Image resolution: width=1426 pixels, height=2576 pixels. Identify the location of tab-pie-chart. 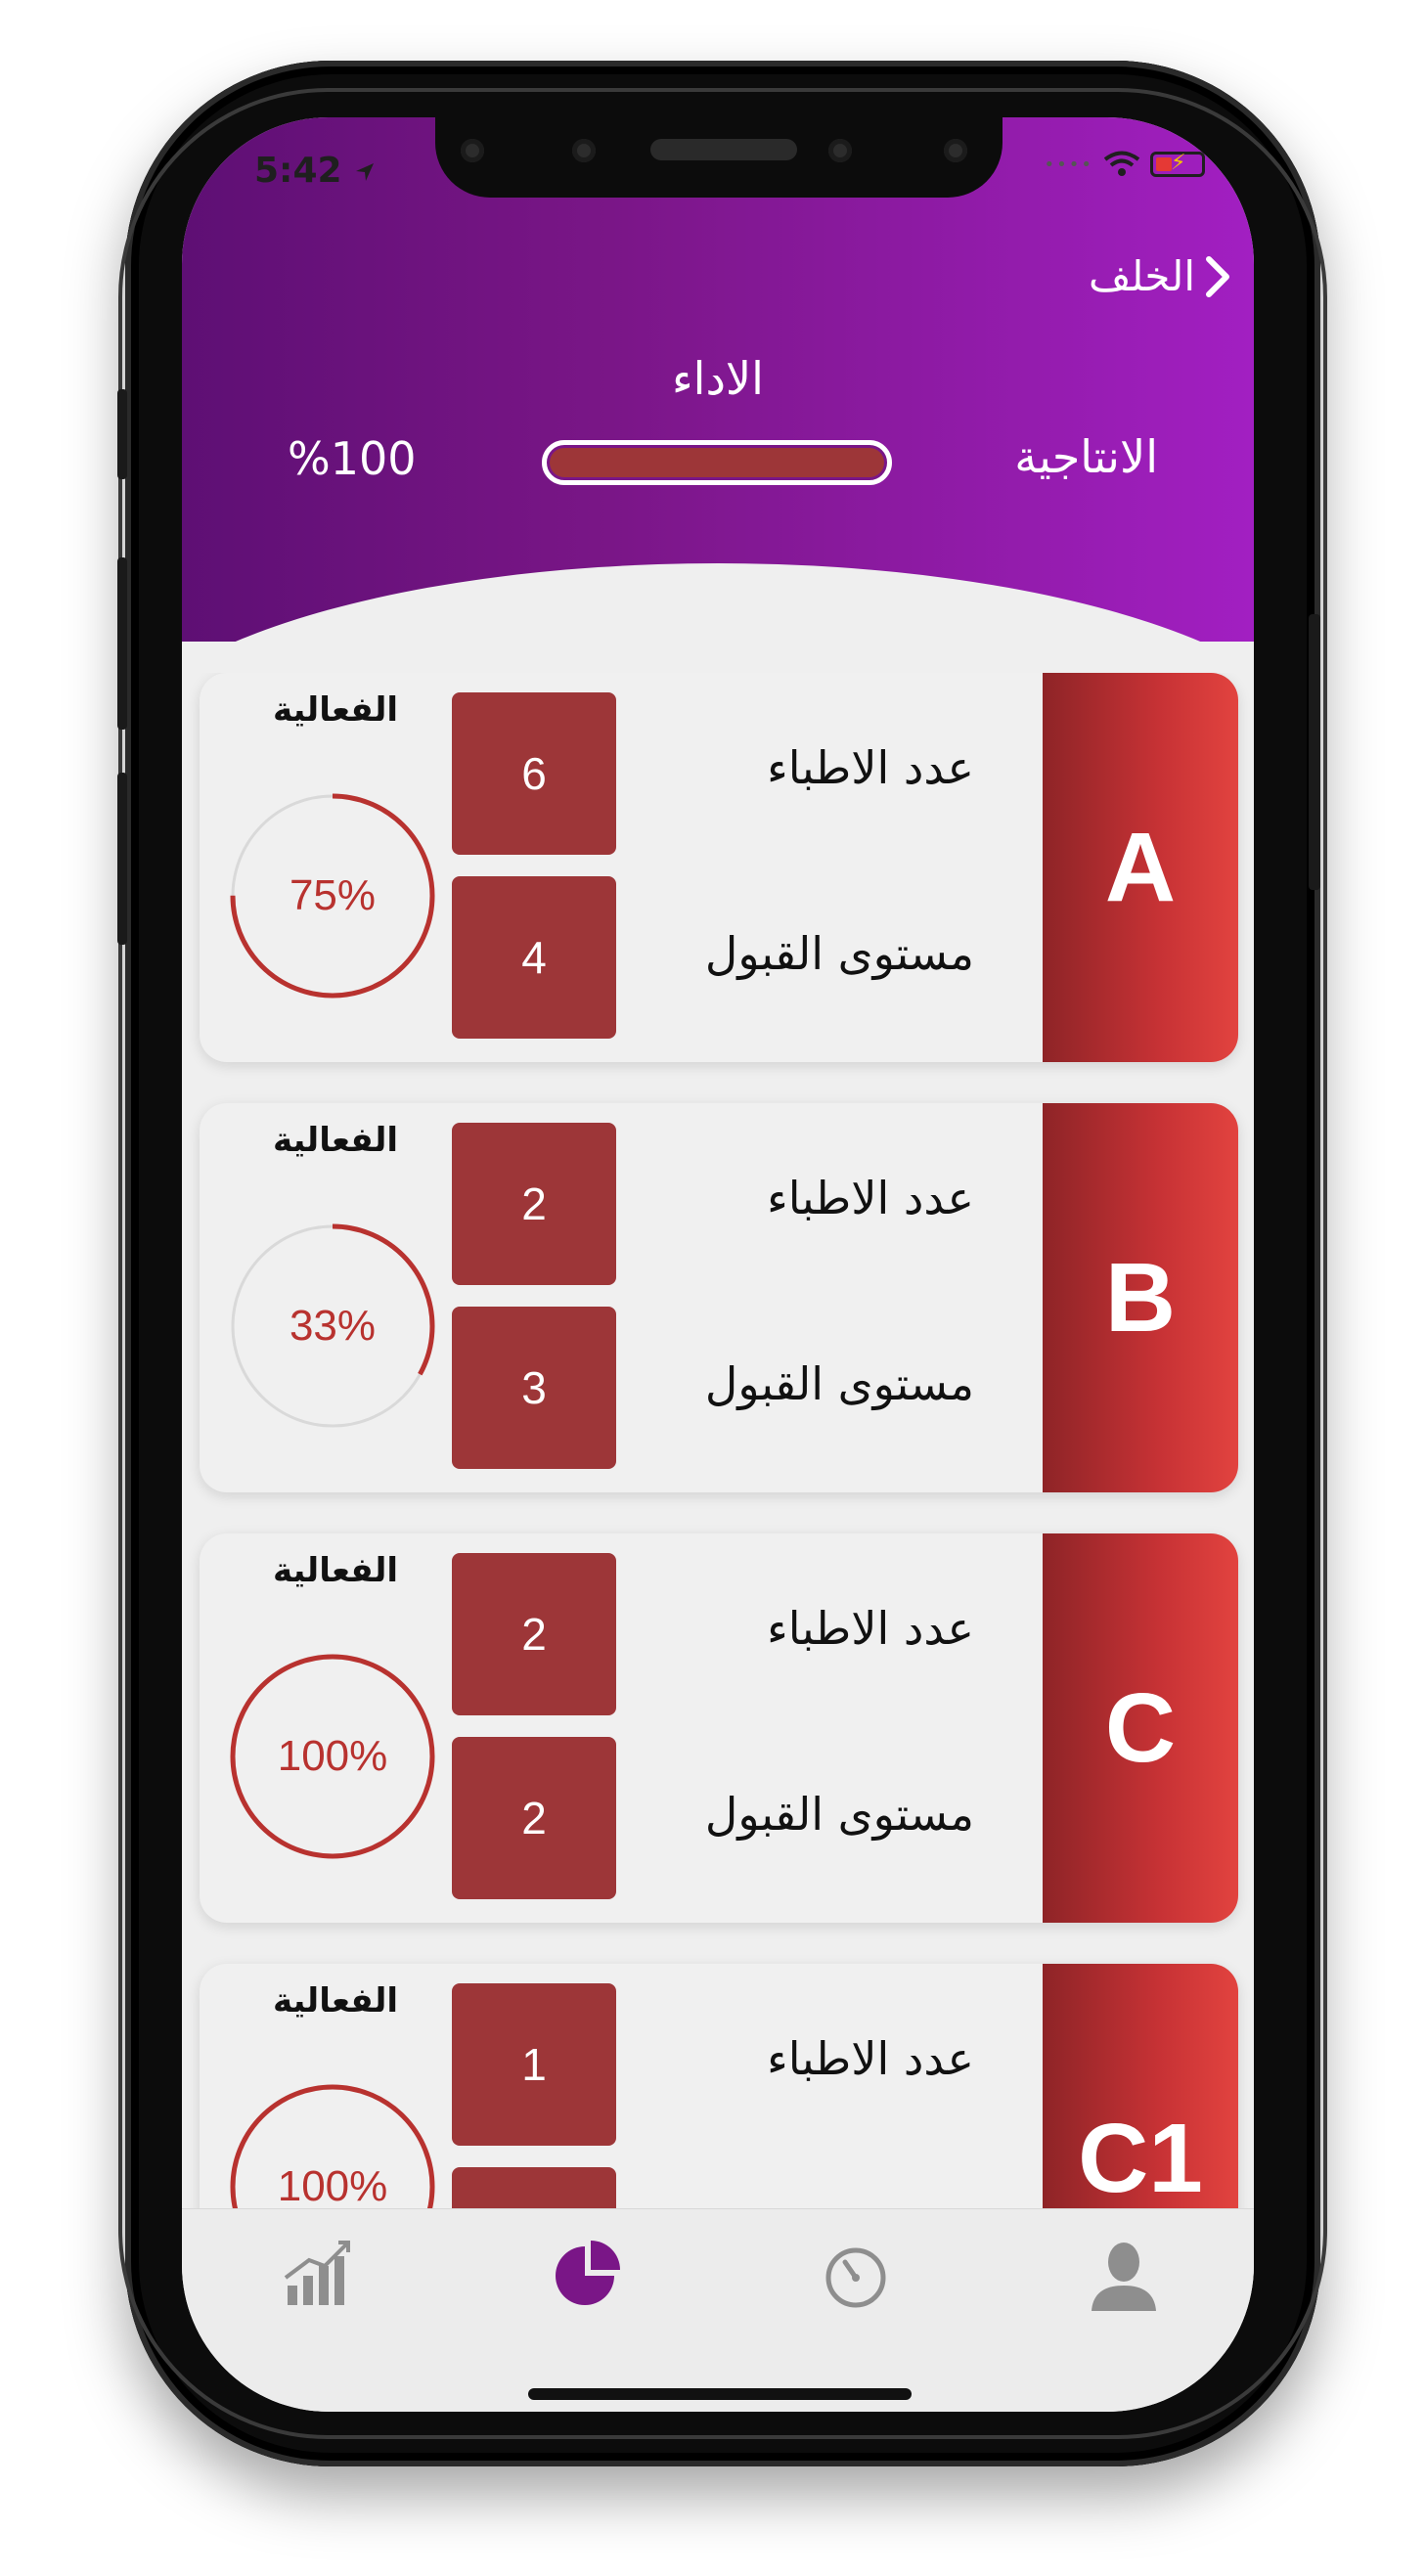
(588, 2275).